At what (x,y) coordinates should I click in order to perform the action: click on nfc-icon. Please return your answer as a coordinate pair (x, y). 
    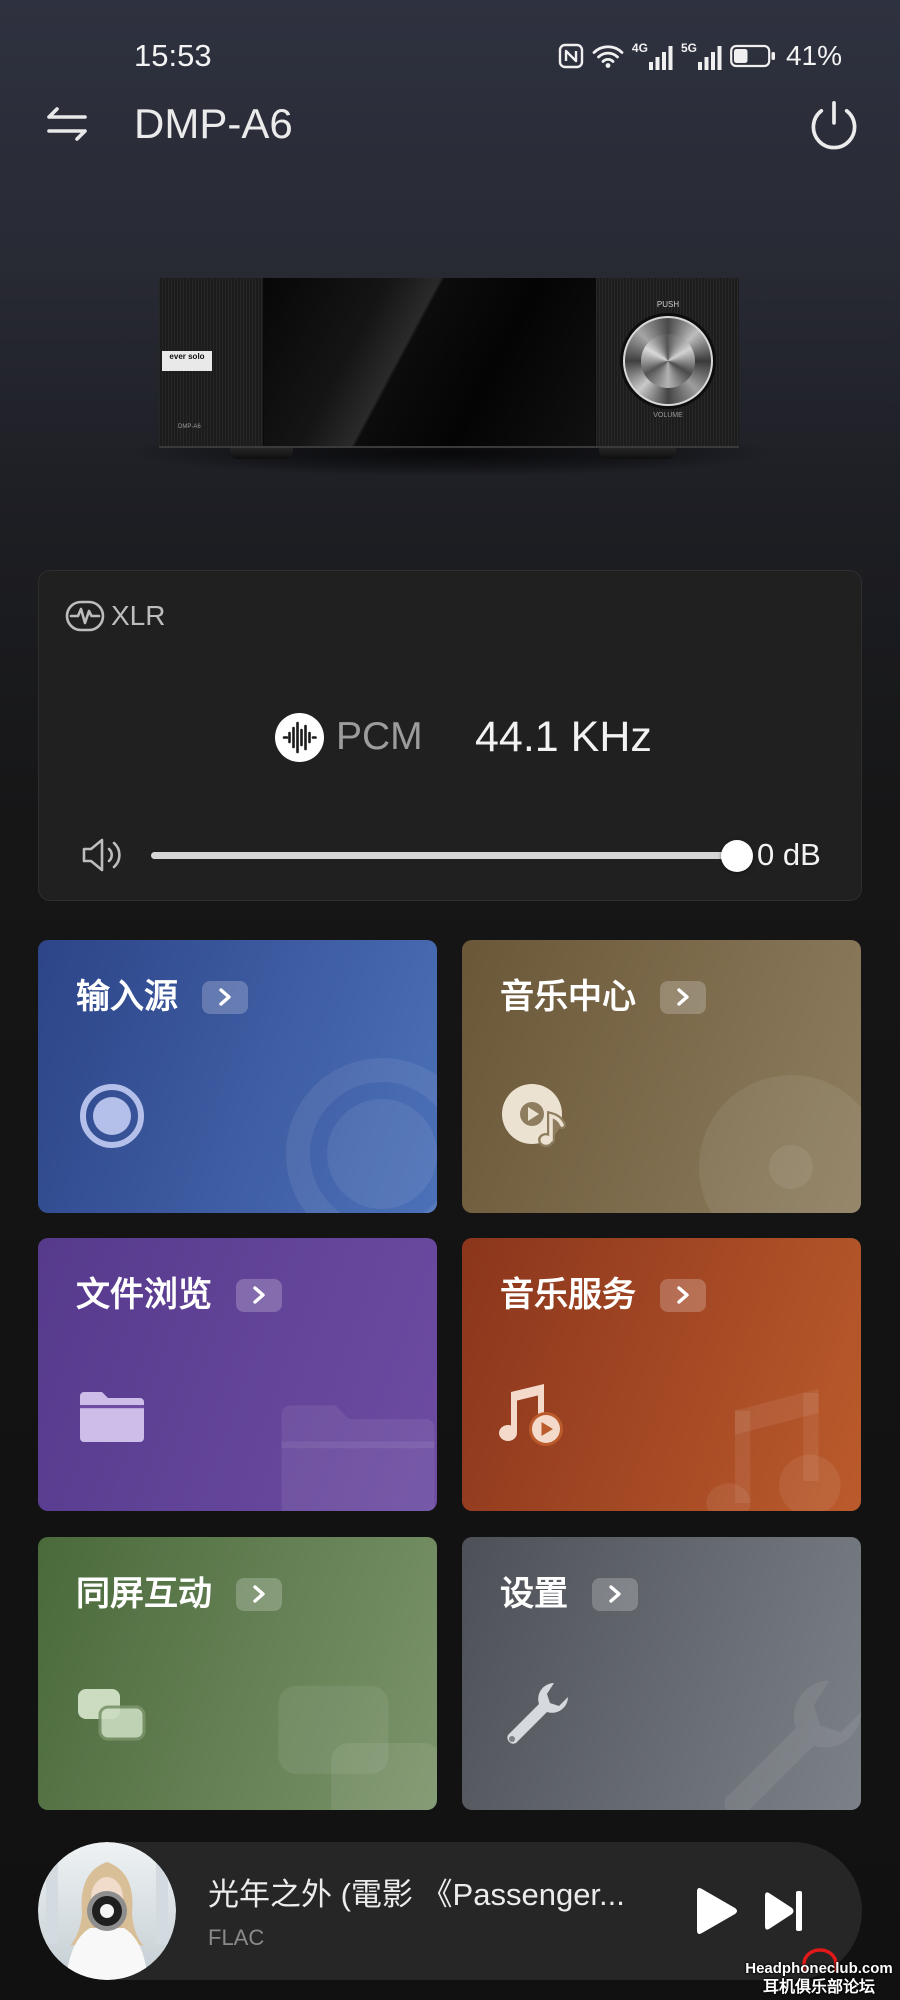
    Looking at the image, I should click on (571, 56).